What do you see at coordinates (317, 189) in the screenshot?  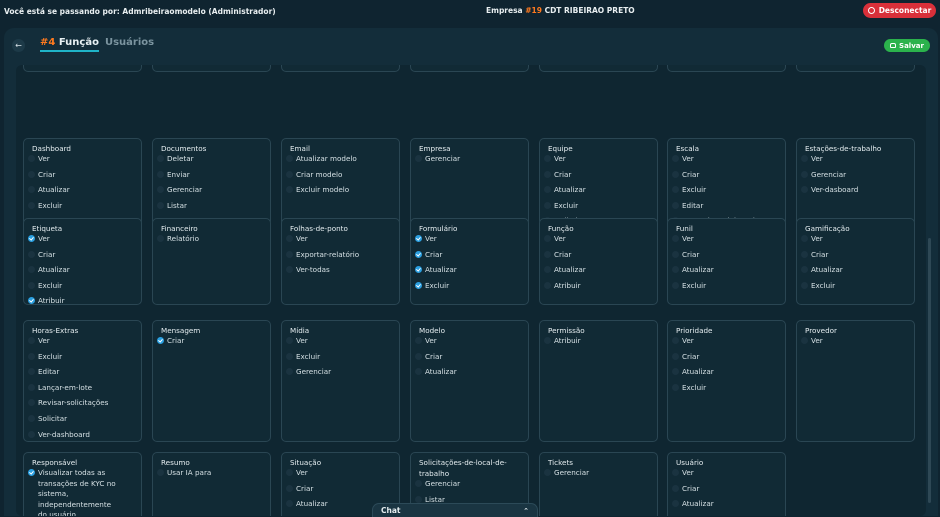 I see `permission-option: Excluir modelo` at bounding box center [317, 189].